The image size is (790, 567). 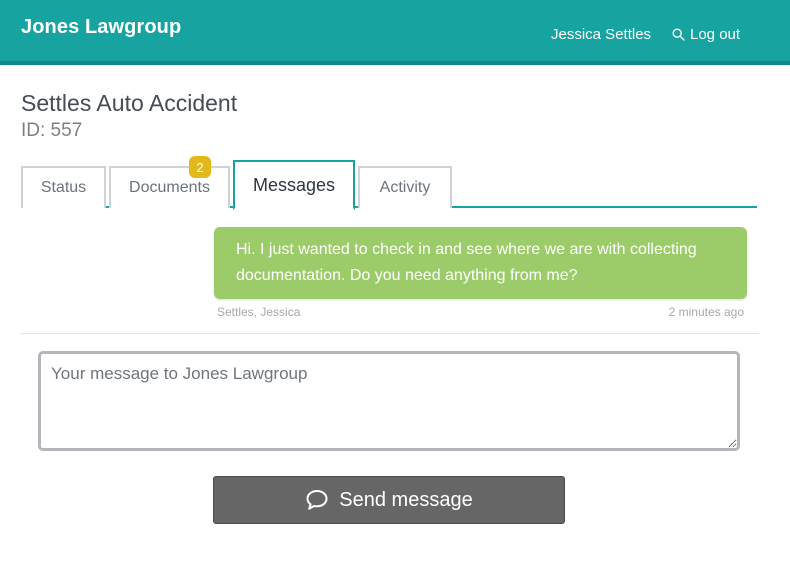 What do you see at coordinates (395, 32) in the screenshot?
I see `top-navbar: Jones Lawgroup Jessica Settles Log out` at bounding box center [395, 32].